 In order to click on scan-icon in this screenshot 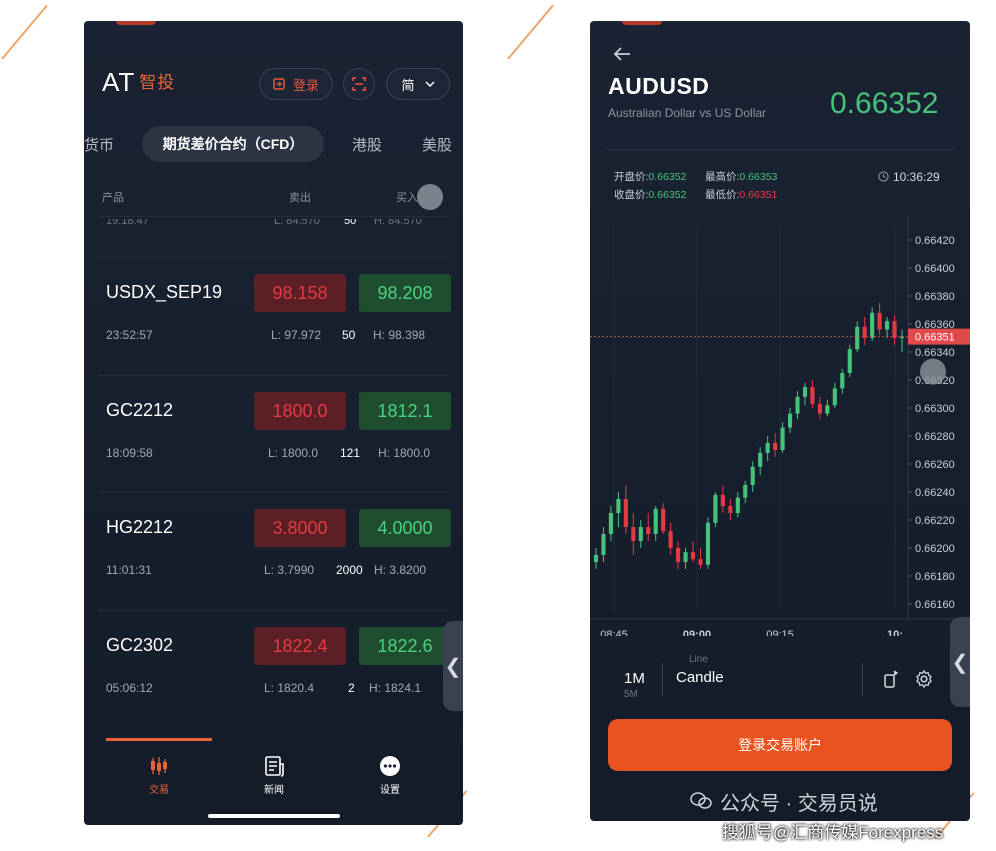, I will do `click(359, 84)`.